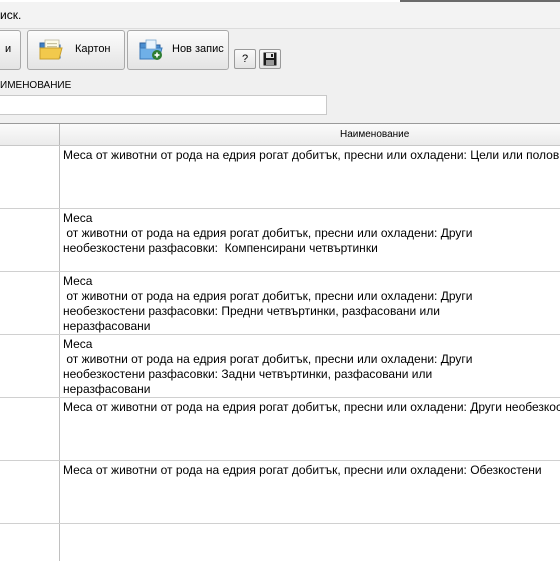 This screenshot has width=560, height=561. Describe the element at coordinates (163, 105) in the screenshot. I see `filter-name-input` at that location.